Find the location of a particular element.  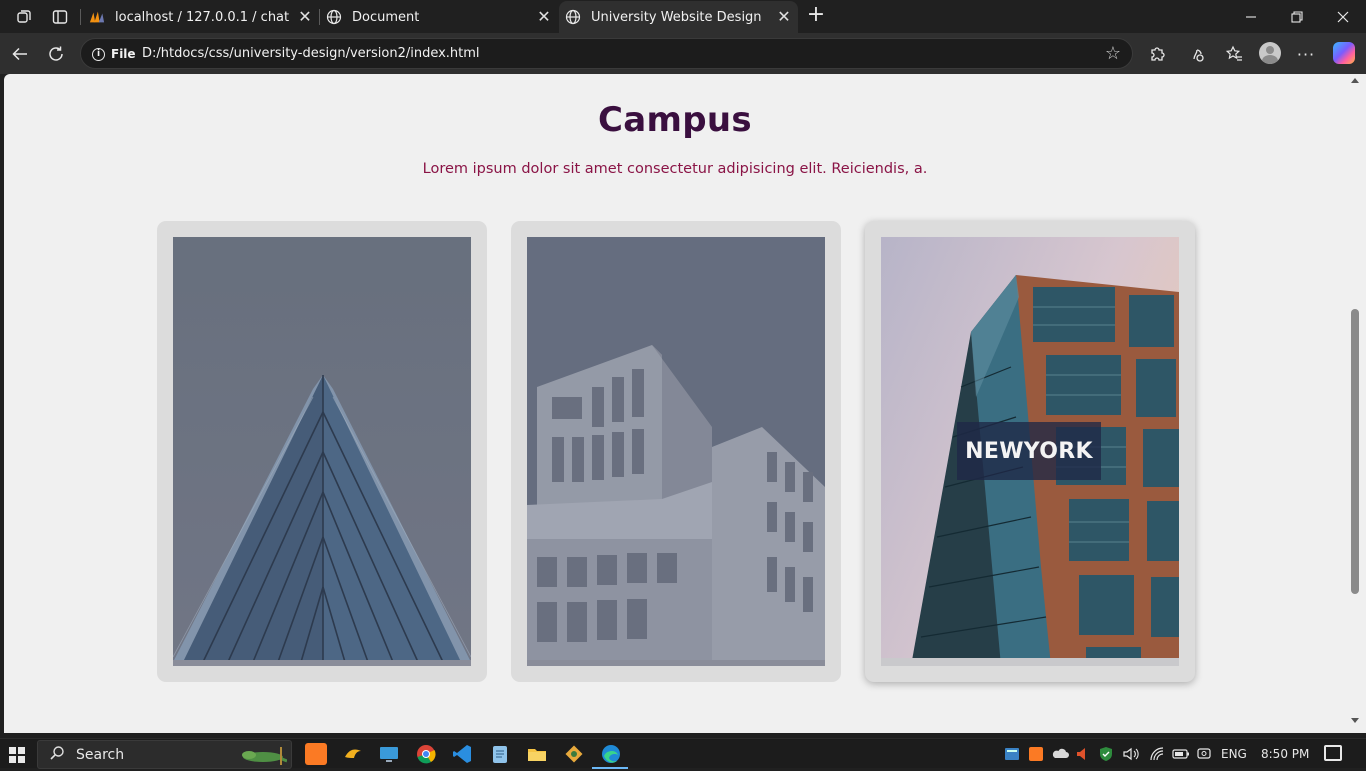

extensions-icon is located at coordinates (1157, 54).